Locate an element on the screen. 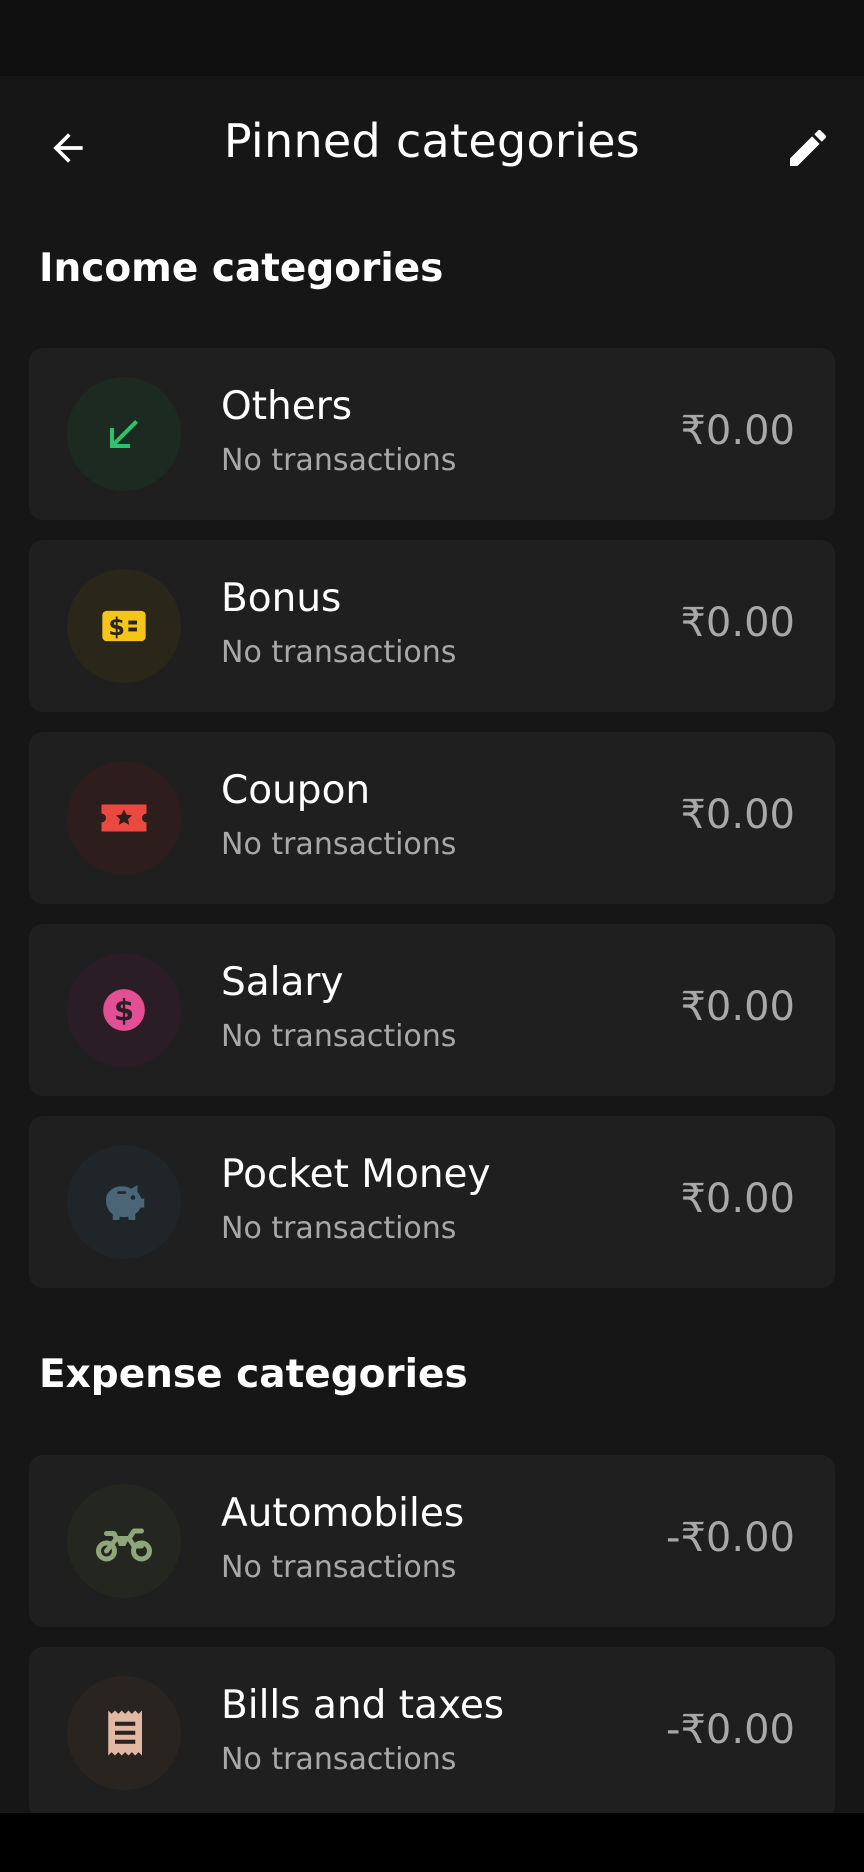  piggy-bank-icon is located at coordinates (125, 1202).